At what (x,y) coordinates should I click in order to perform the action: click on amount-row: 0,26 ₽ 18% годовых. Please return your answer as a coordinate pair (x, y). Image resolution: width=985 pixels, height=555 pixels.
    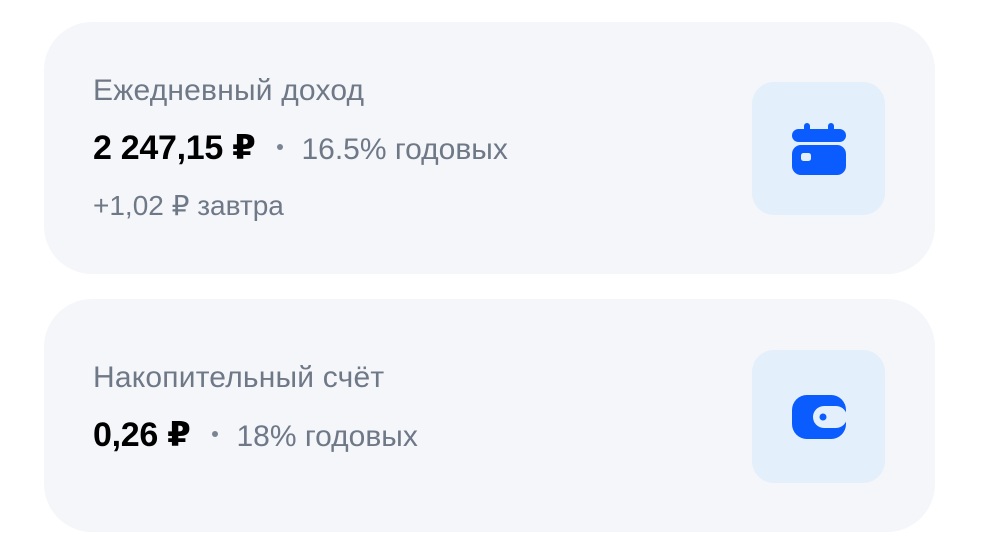
    Looking at the image, I should click on (255, 435).